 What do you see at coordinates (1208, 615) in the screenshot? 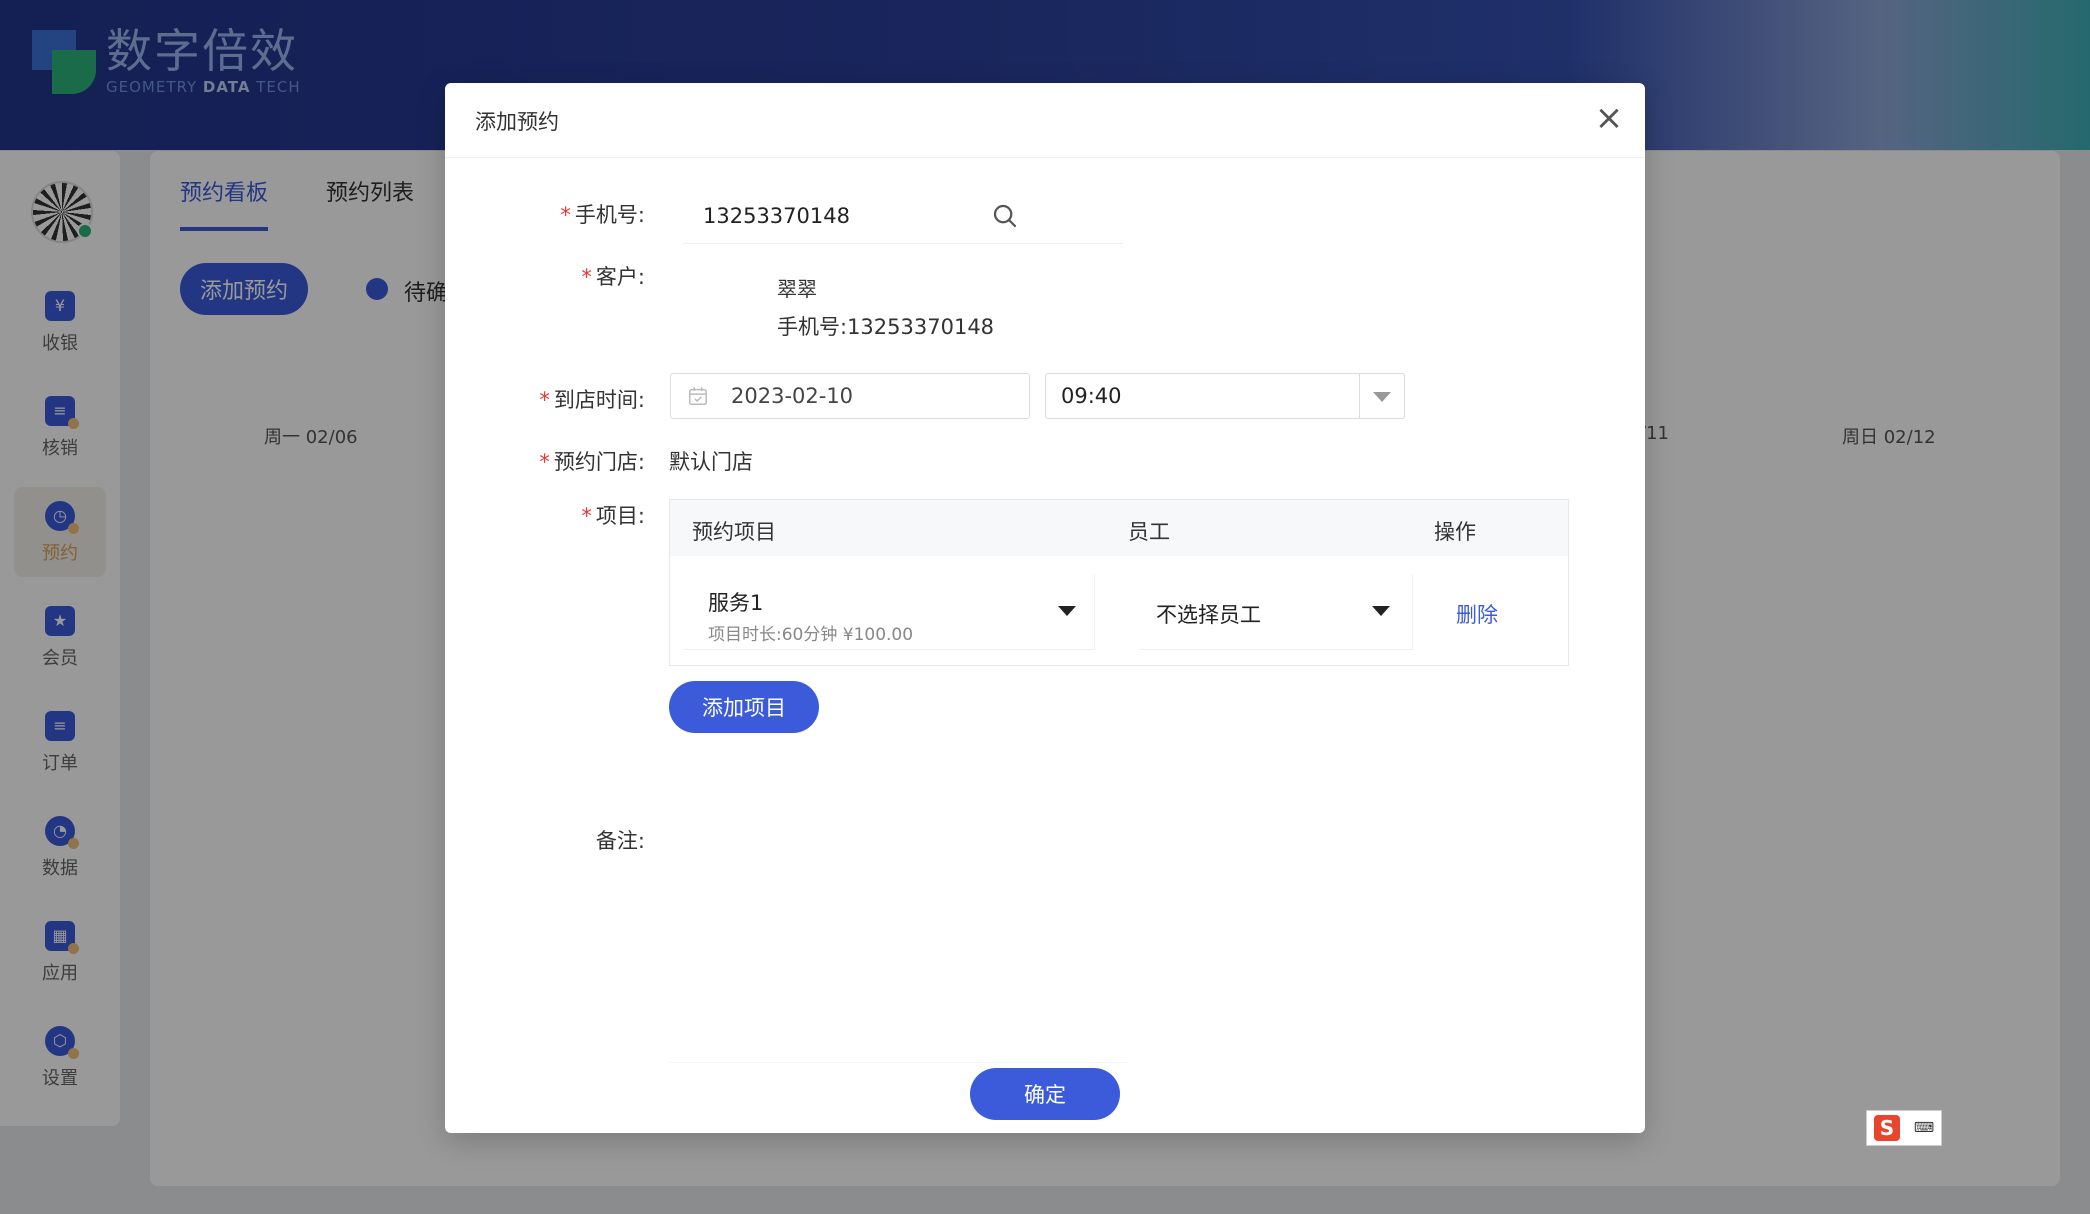
I see `staff-value: 不选择员工` at bounding box center [1208, 615].